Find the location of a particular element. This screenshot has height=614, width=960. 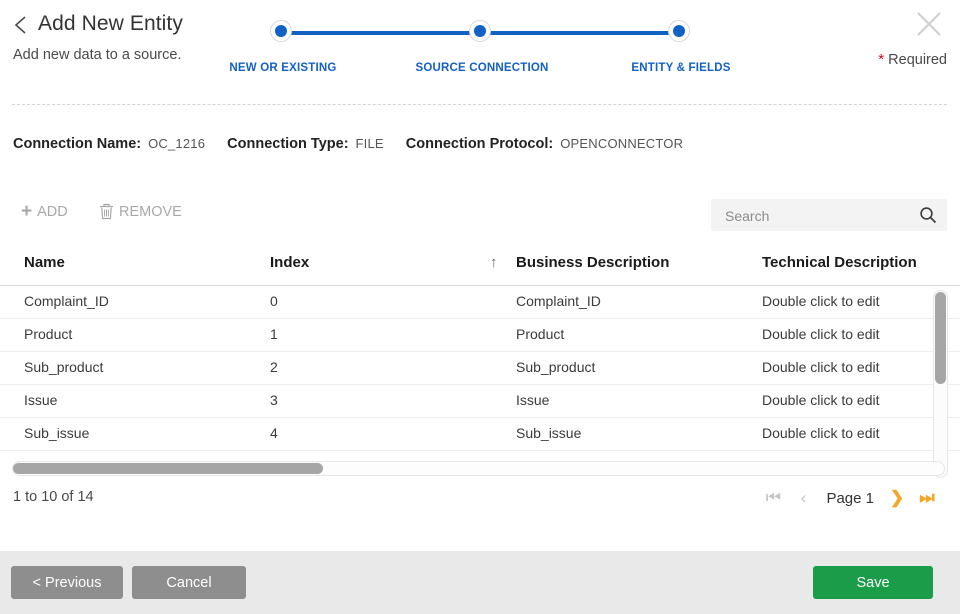

column-header-business-description: Business Description is located at coordinates (592, 262).